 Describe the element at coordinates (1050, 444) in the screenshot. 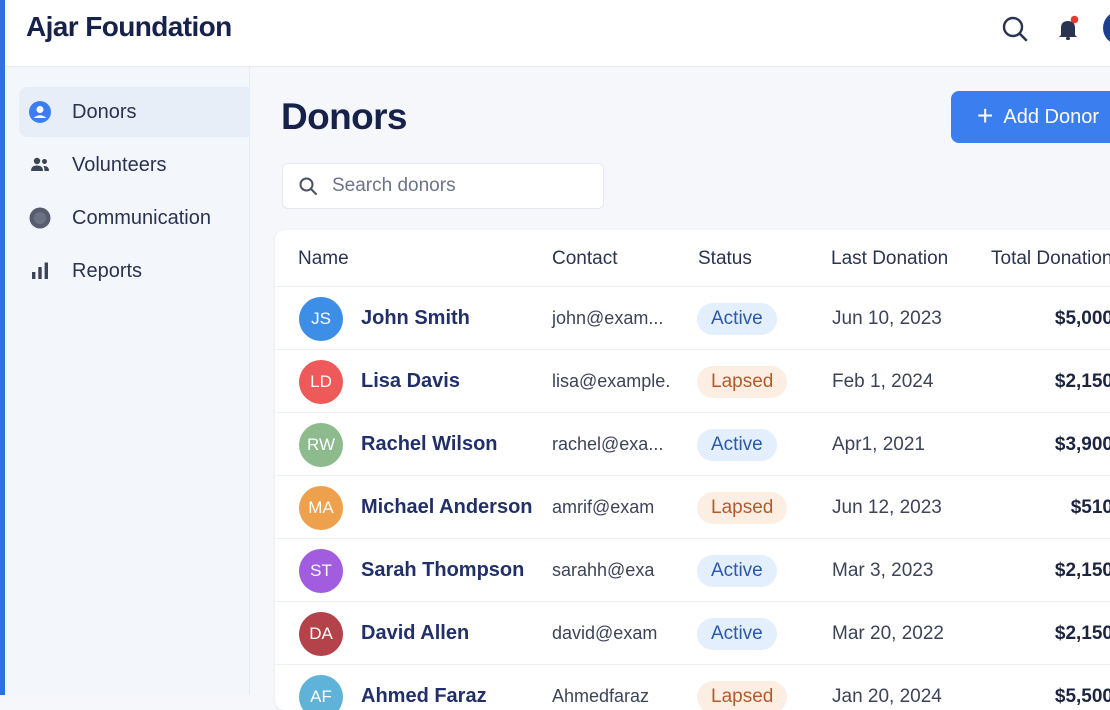

I see `total-donations-amount: $3,900` at that location.